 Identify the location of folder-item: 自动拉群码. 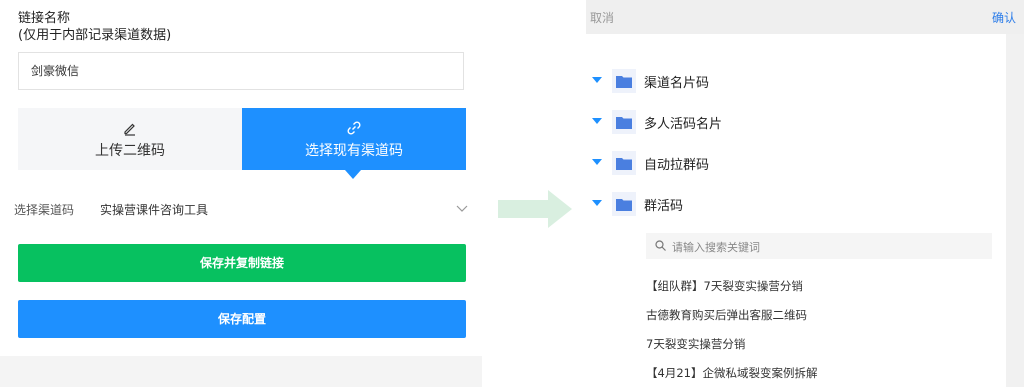
(786, 163).